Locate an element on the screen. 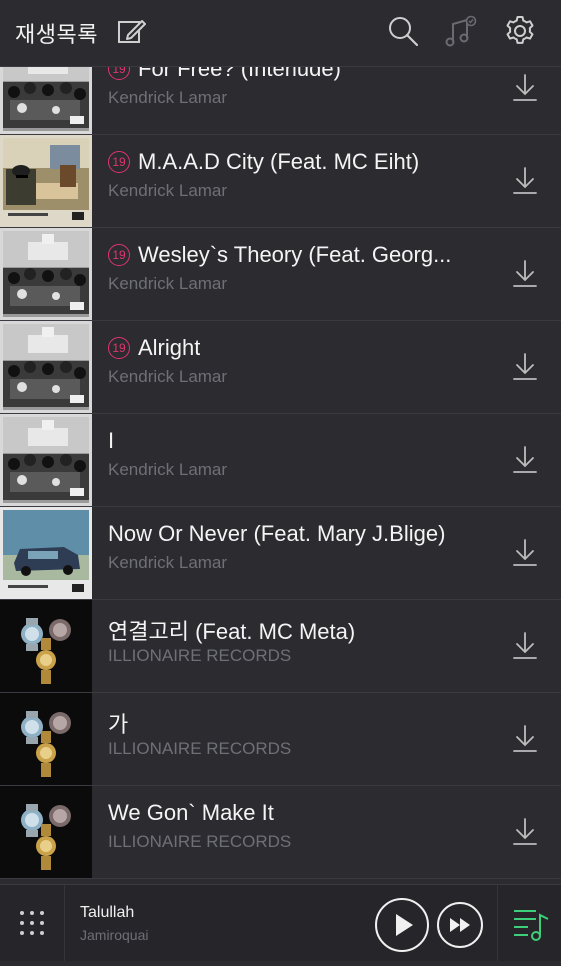 The height and width of the screenshot is (966, 561). grid-icon is located at coordinates (32, 923).